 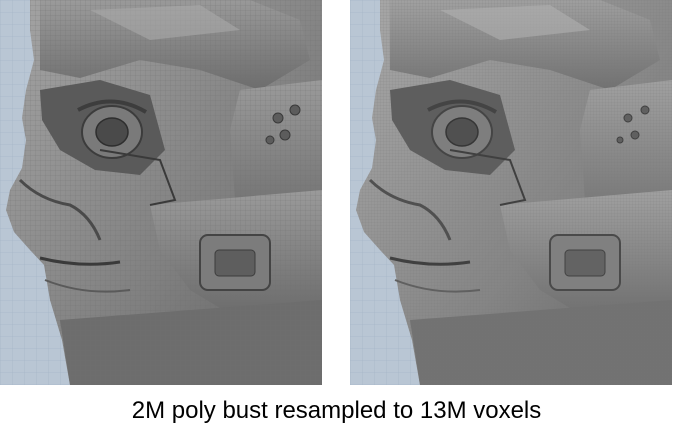 What do you see at coordinates (336, 410) in the screenshot?
I see `figure-caption: 2M poly bust resampled to 13M voxels` at bounding box center [336, 410].